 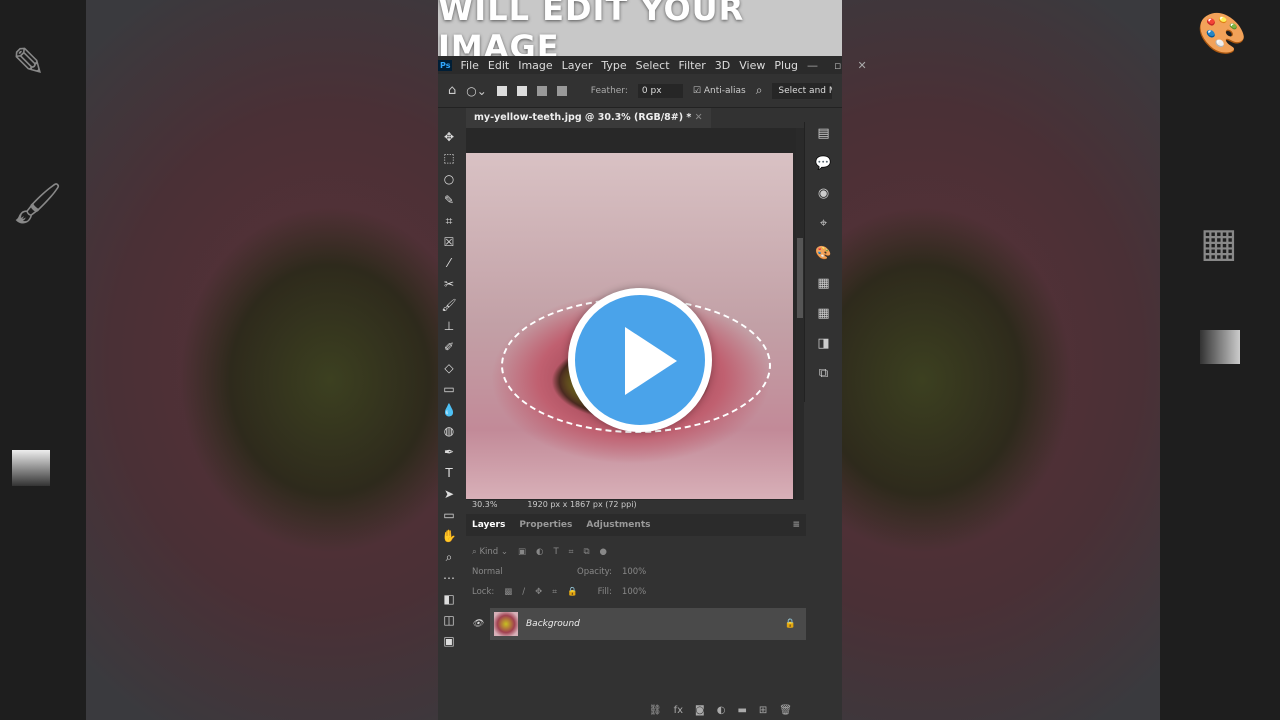 I want to click on color-icon: ◉, so click(x=823, y=193).